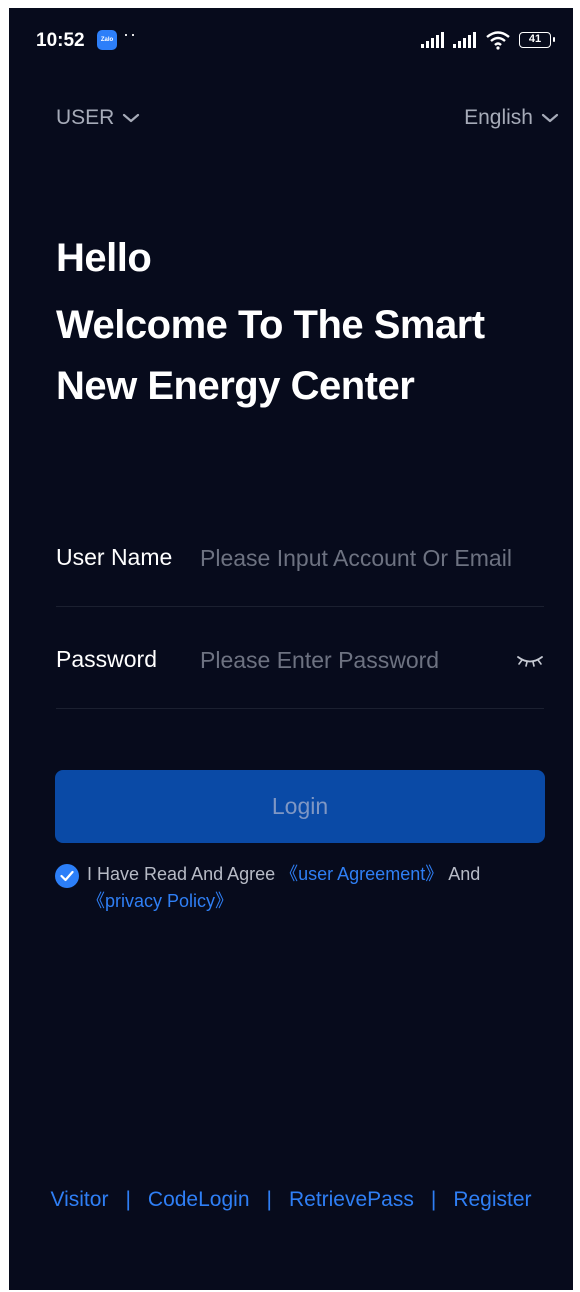 This screenshot has width=580, height=1292. What do you see at coordinates (361, 874) in the screenshot?
I see `user-agreement-link: 《user Agreement》` at bounding box center [361, 874].